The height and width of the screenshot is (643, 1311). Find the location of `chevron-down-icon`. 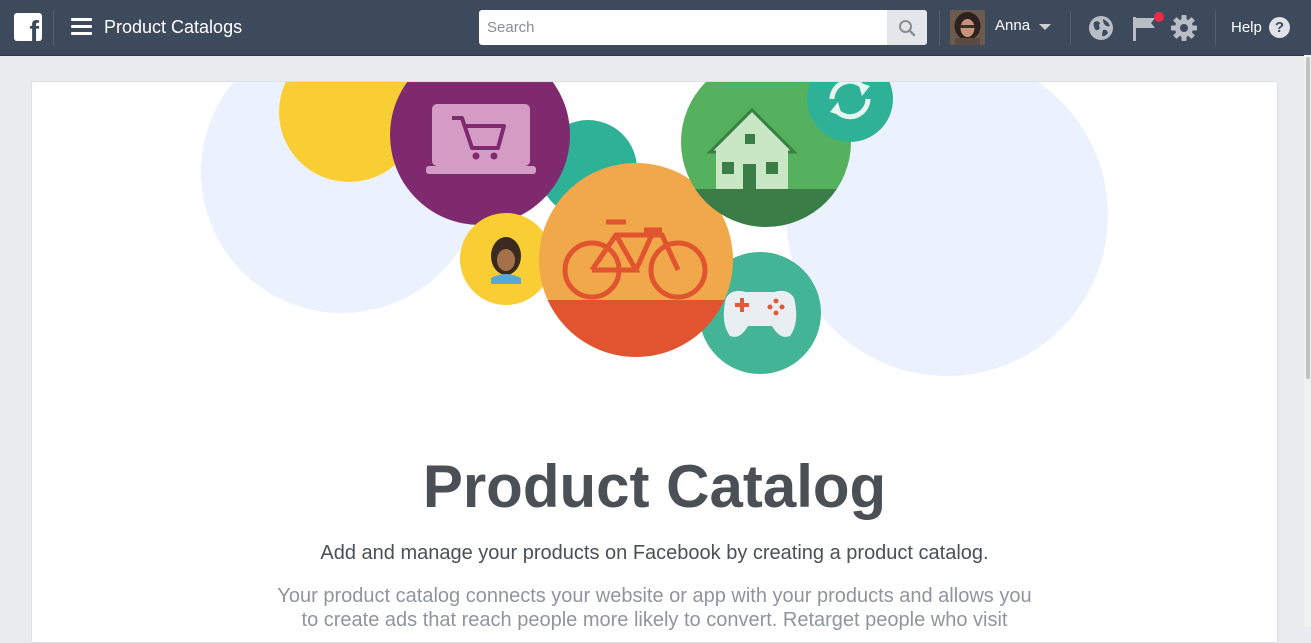

chevron-down-icon is located at coordinates (1045, 27).